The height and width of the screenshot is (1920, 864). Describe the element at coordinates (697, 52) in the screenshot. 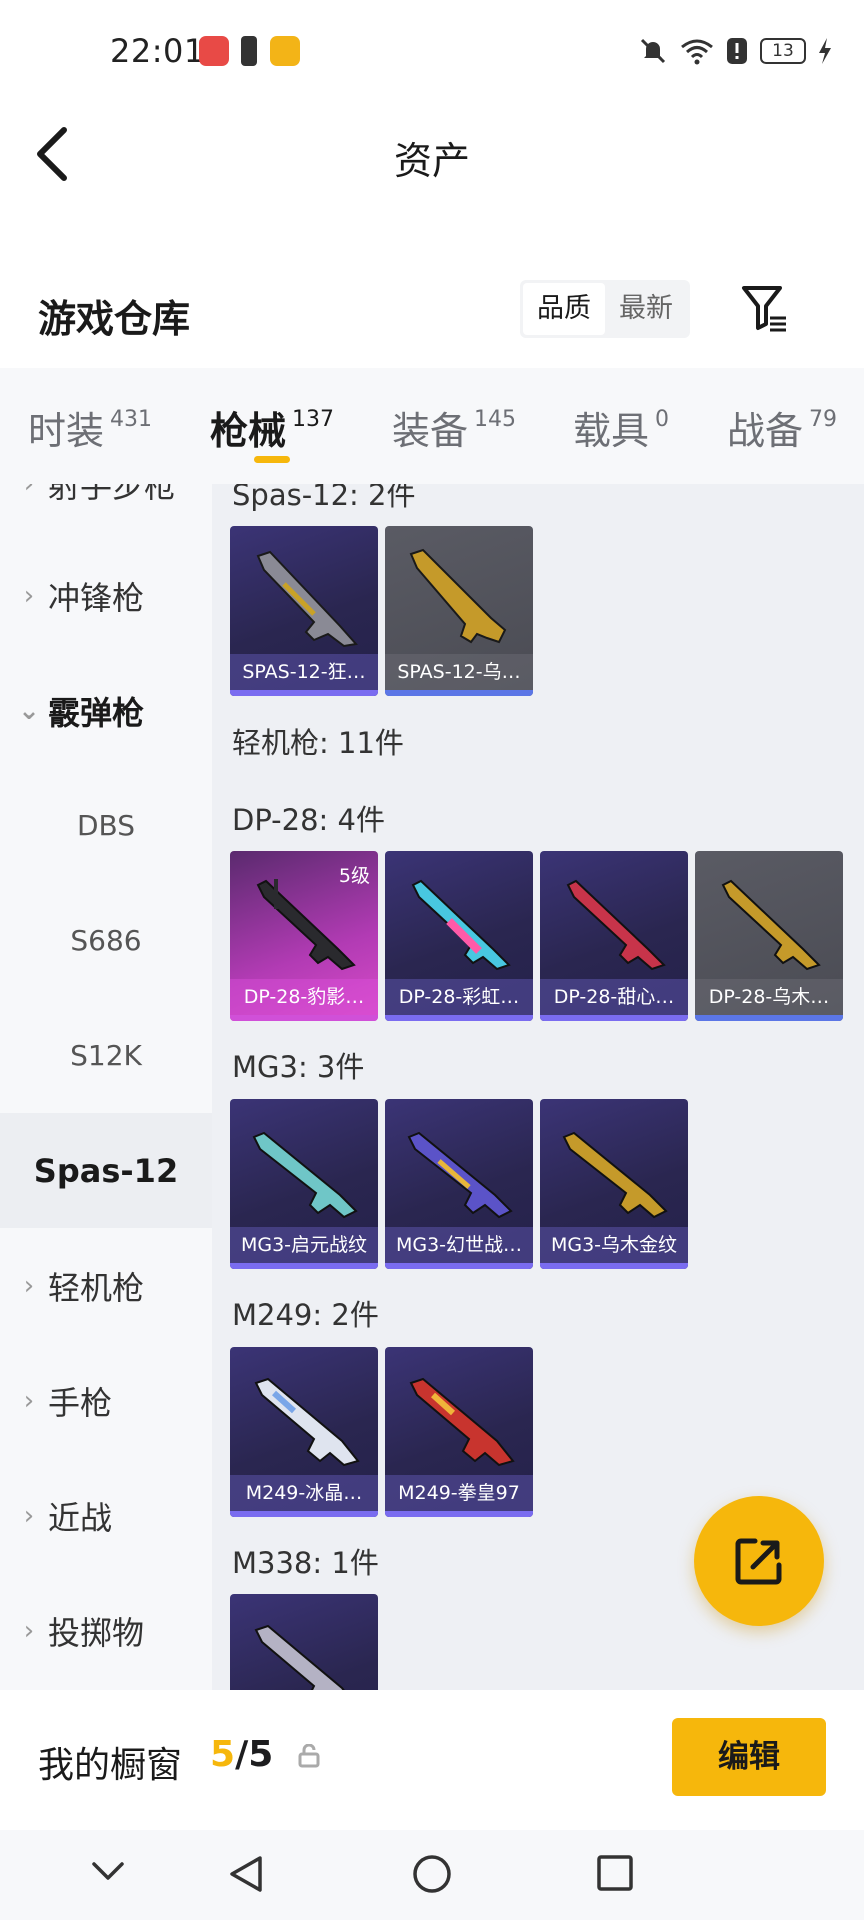

I see `wifi-icon` at that location.